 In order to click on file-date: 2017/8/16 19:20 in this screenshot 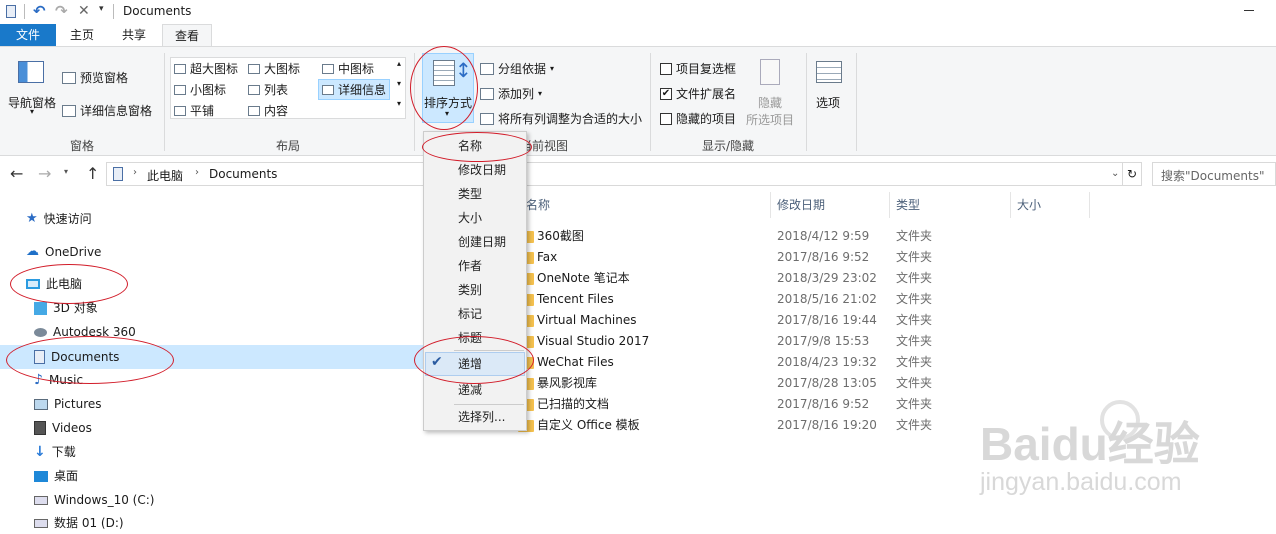, I will do `click(827, 425)`.